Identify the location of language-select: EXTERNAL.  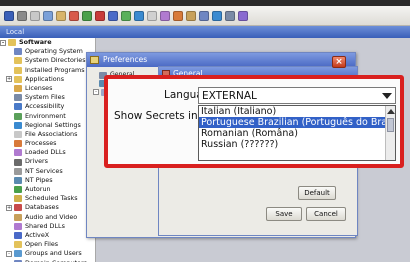
(297, 95).